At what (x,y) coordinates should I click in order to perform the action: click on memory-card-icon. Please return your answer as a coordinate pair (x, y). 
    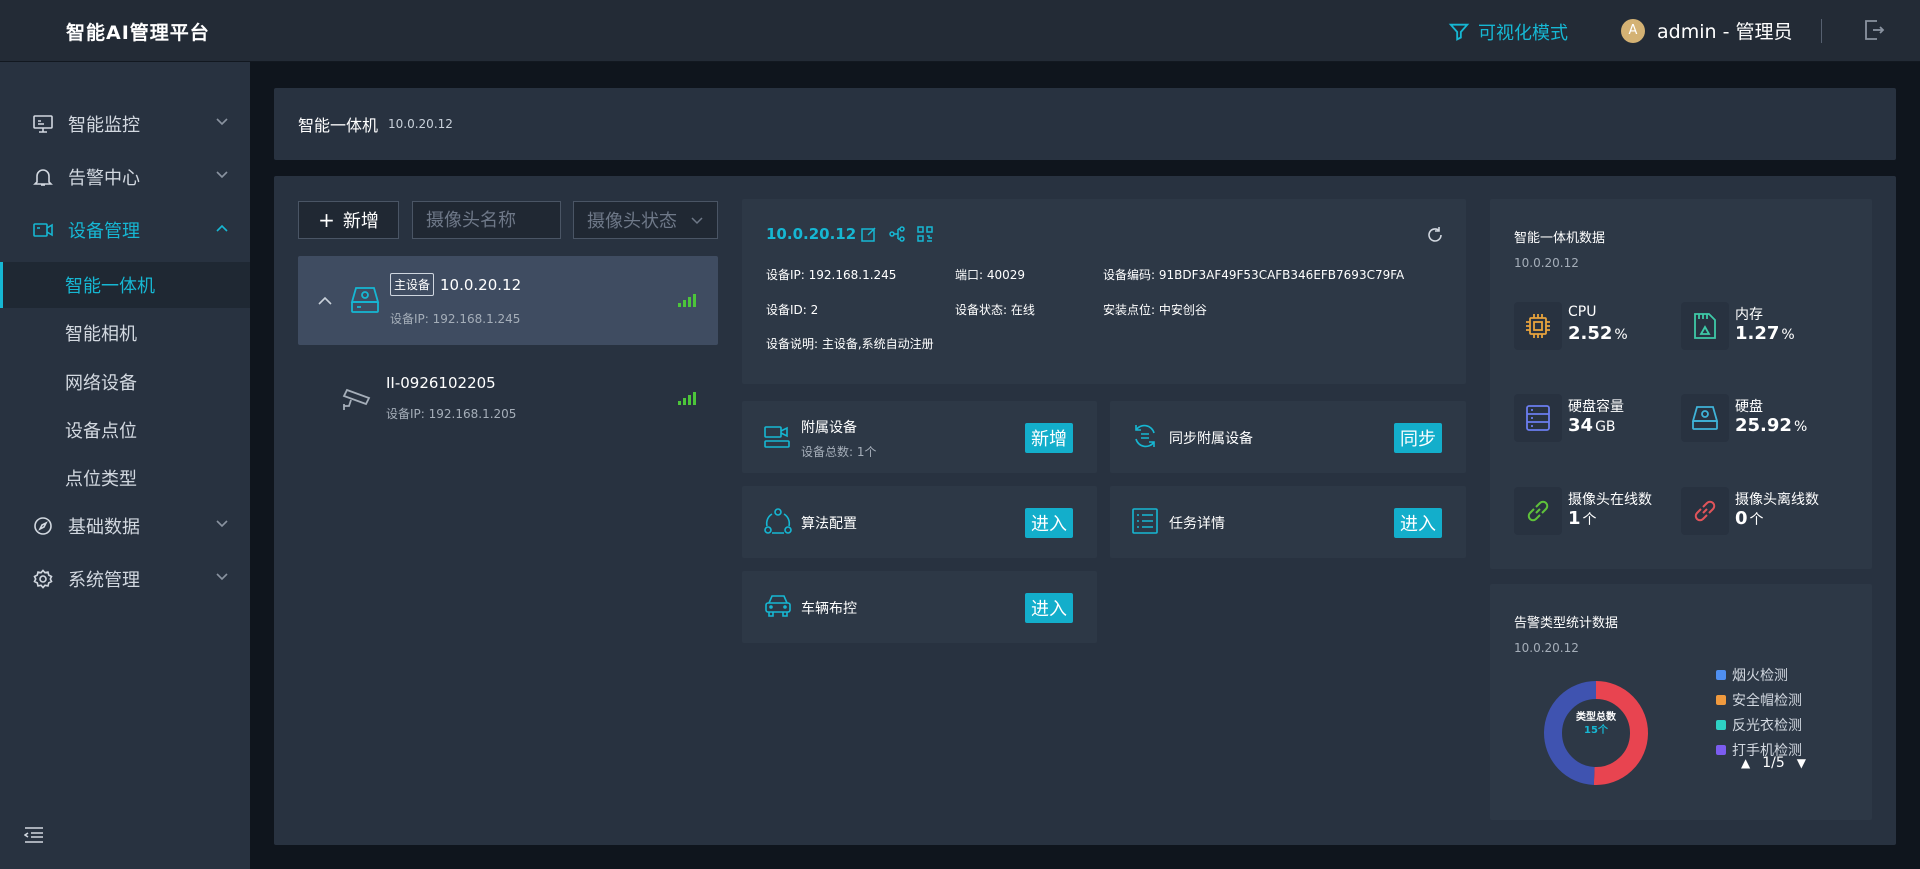
    Looking at the image, I should click on (1705, 326).